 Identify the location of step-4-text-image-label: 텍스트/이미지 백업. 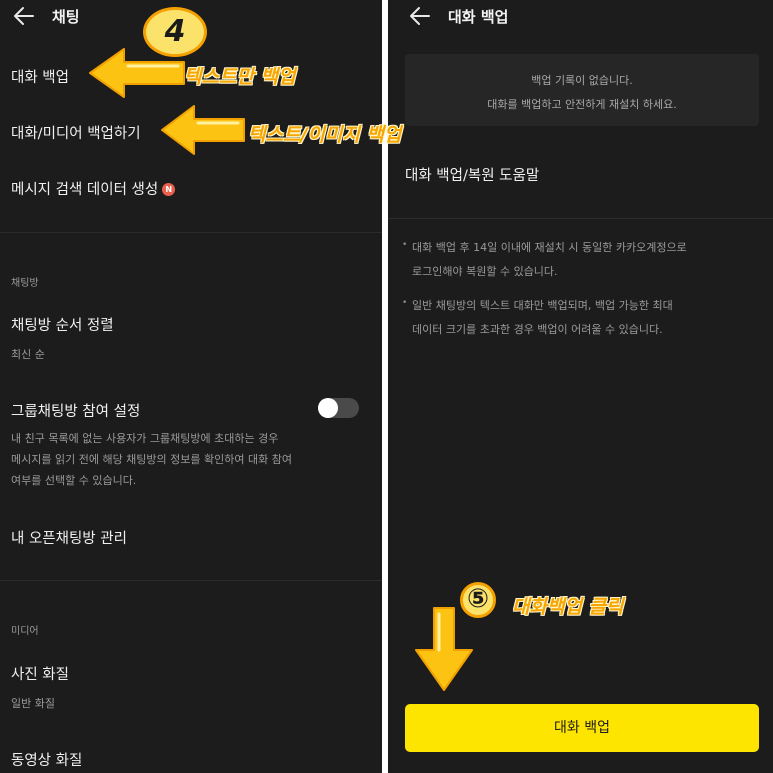
(325, 135).